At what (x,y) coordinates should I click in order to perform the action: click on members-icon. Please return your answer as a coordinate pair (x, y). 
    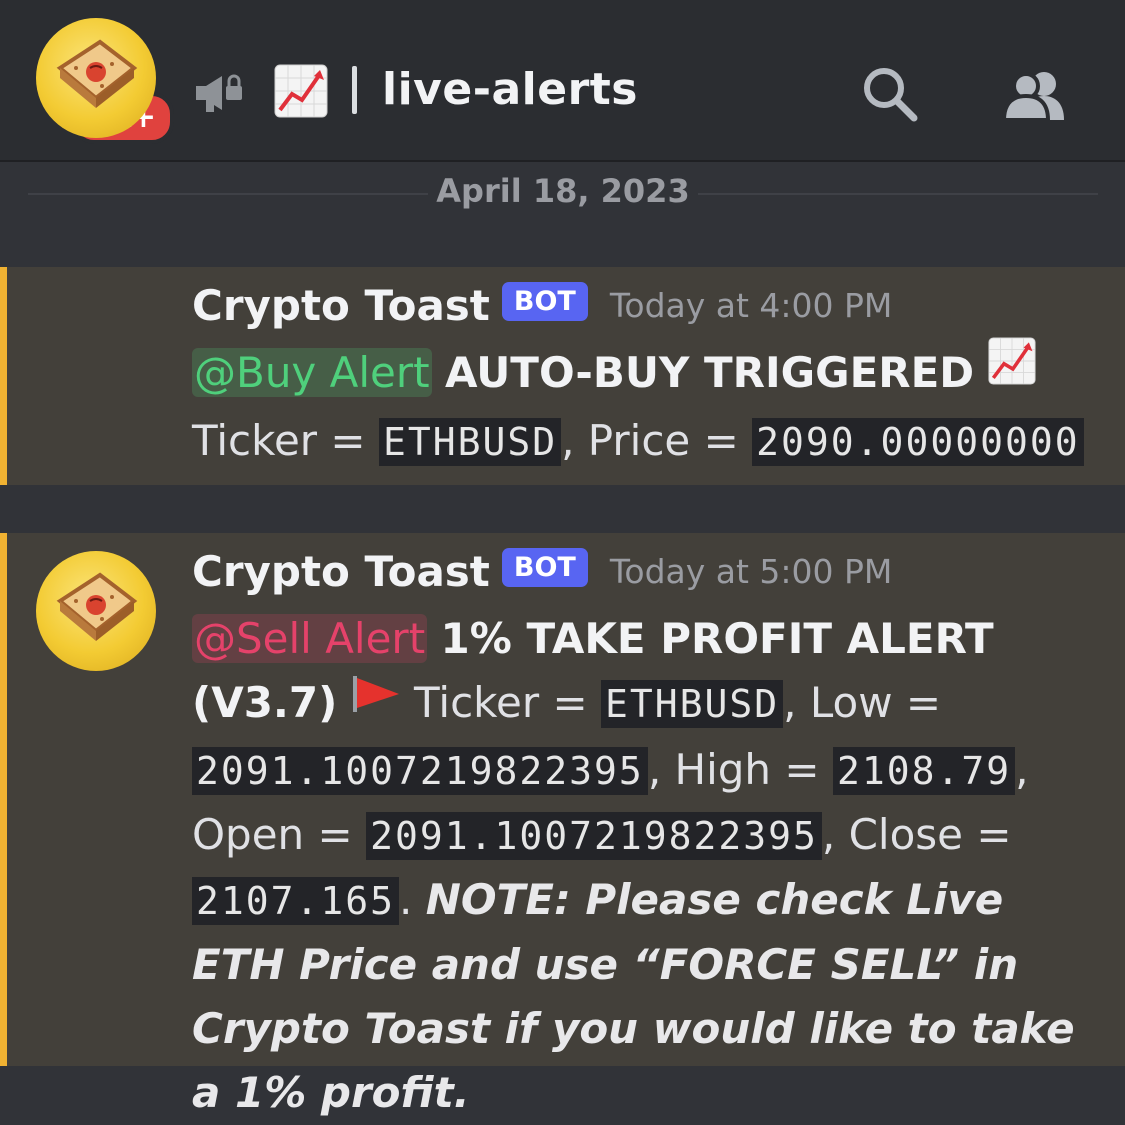
    Looking at the image, I should click on (1034, 98).